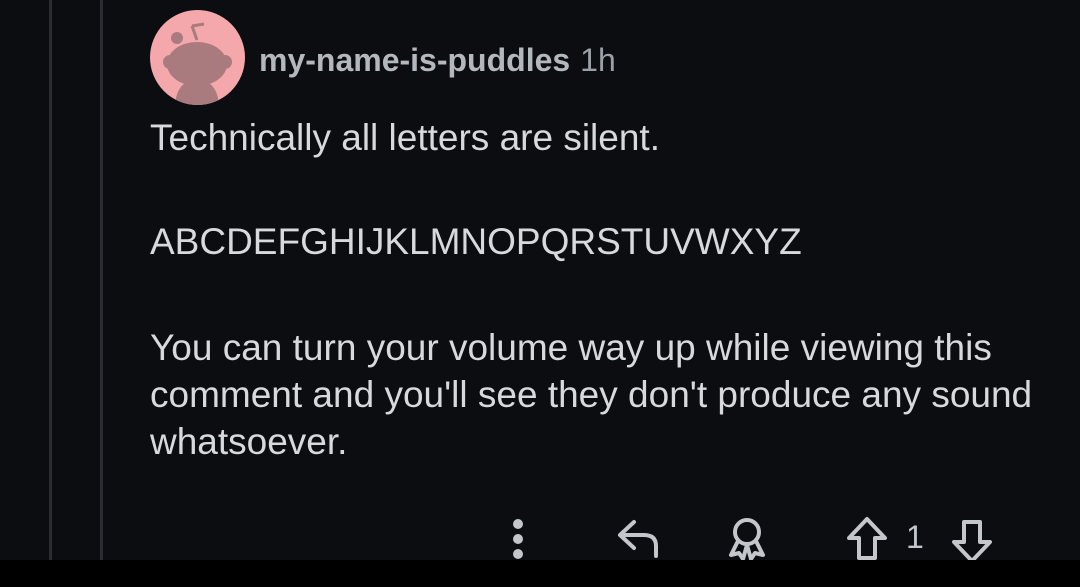 This screenshot has height=587, width=1080. I want to click on avatar, so click(197, 57).